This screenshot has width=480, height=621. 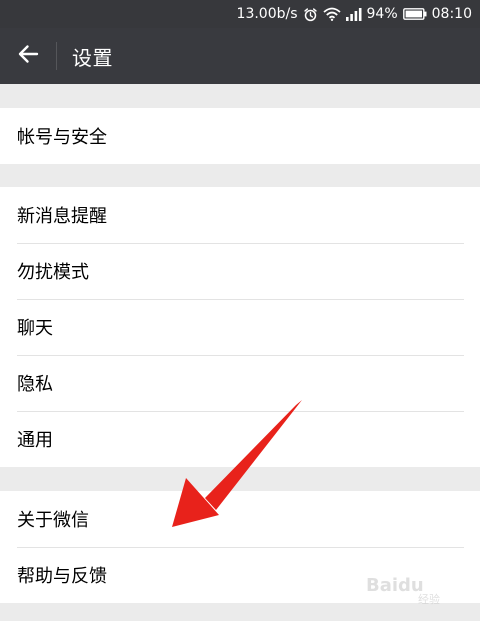 I want to click on battery-percent: 94%, so click(x=382, y=14).